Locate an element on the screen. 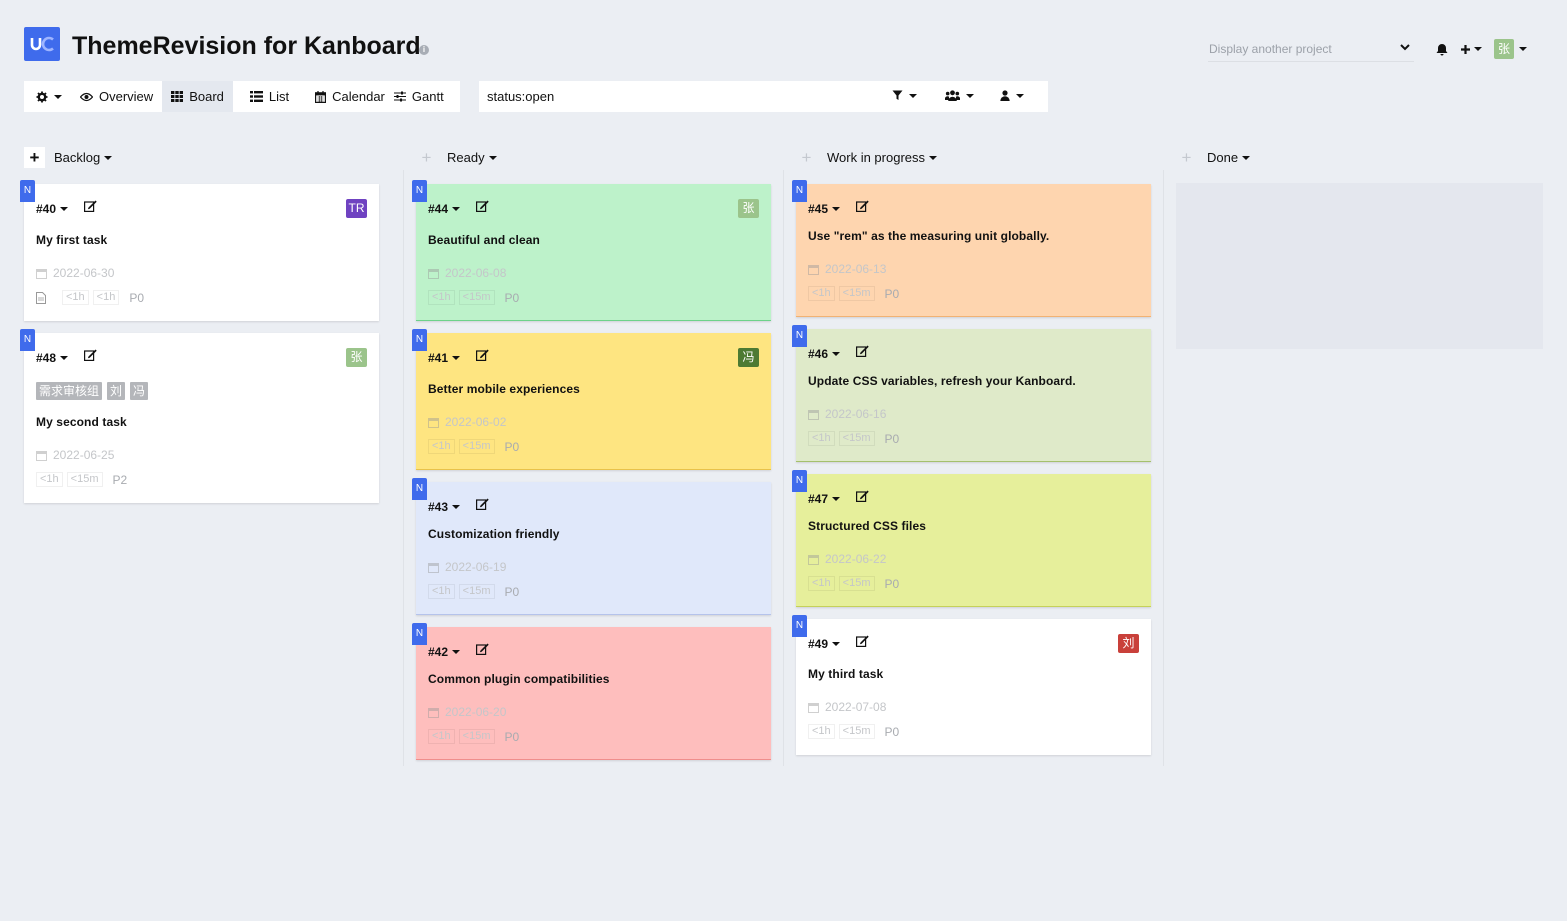 This screenshot has height=921, width=1567. empty-column-dropzone is located at coordinates (1359, 266).